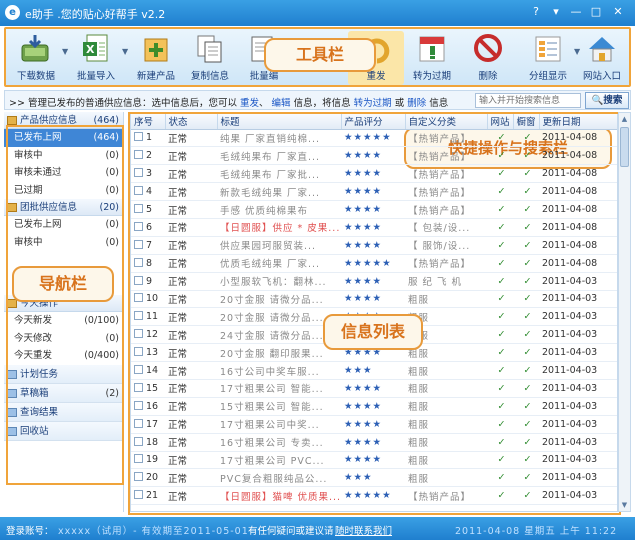 Image resolution: width=635 pixels, height=540 pixels. What do you see at coordinates (63, 243) in the screenshot?
I see `sidebar-item-group-reviewing: 审核中 (0)` at bounding box center [63, 243].